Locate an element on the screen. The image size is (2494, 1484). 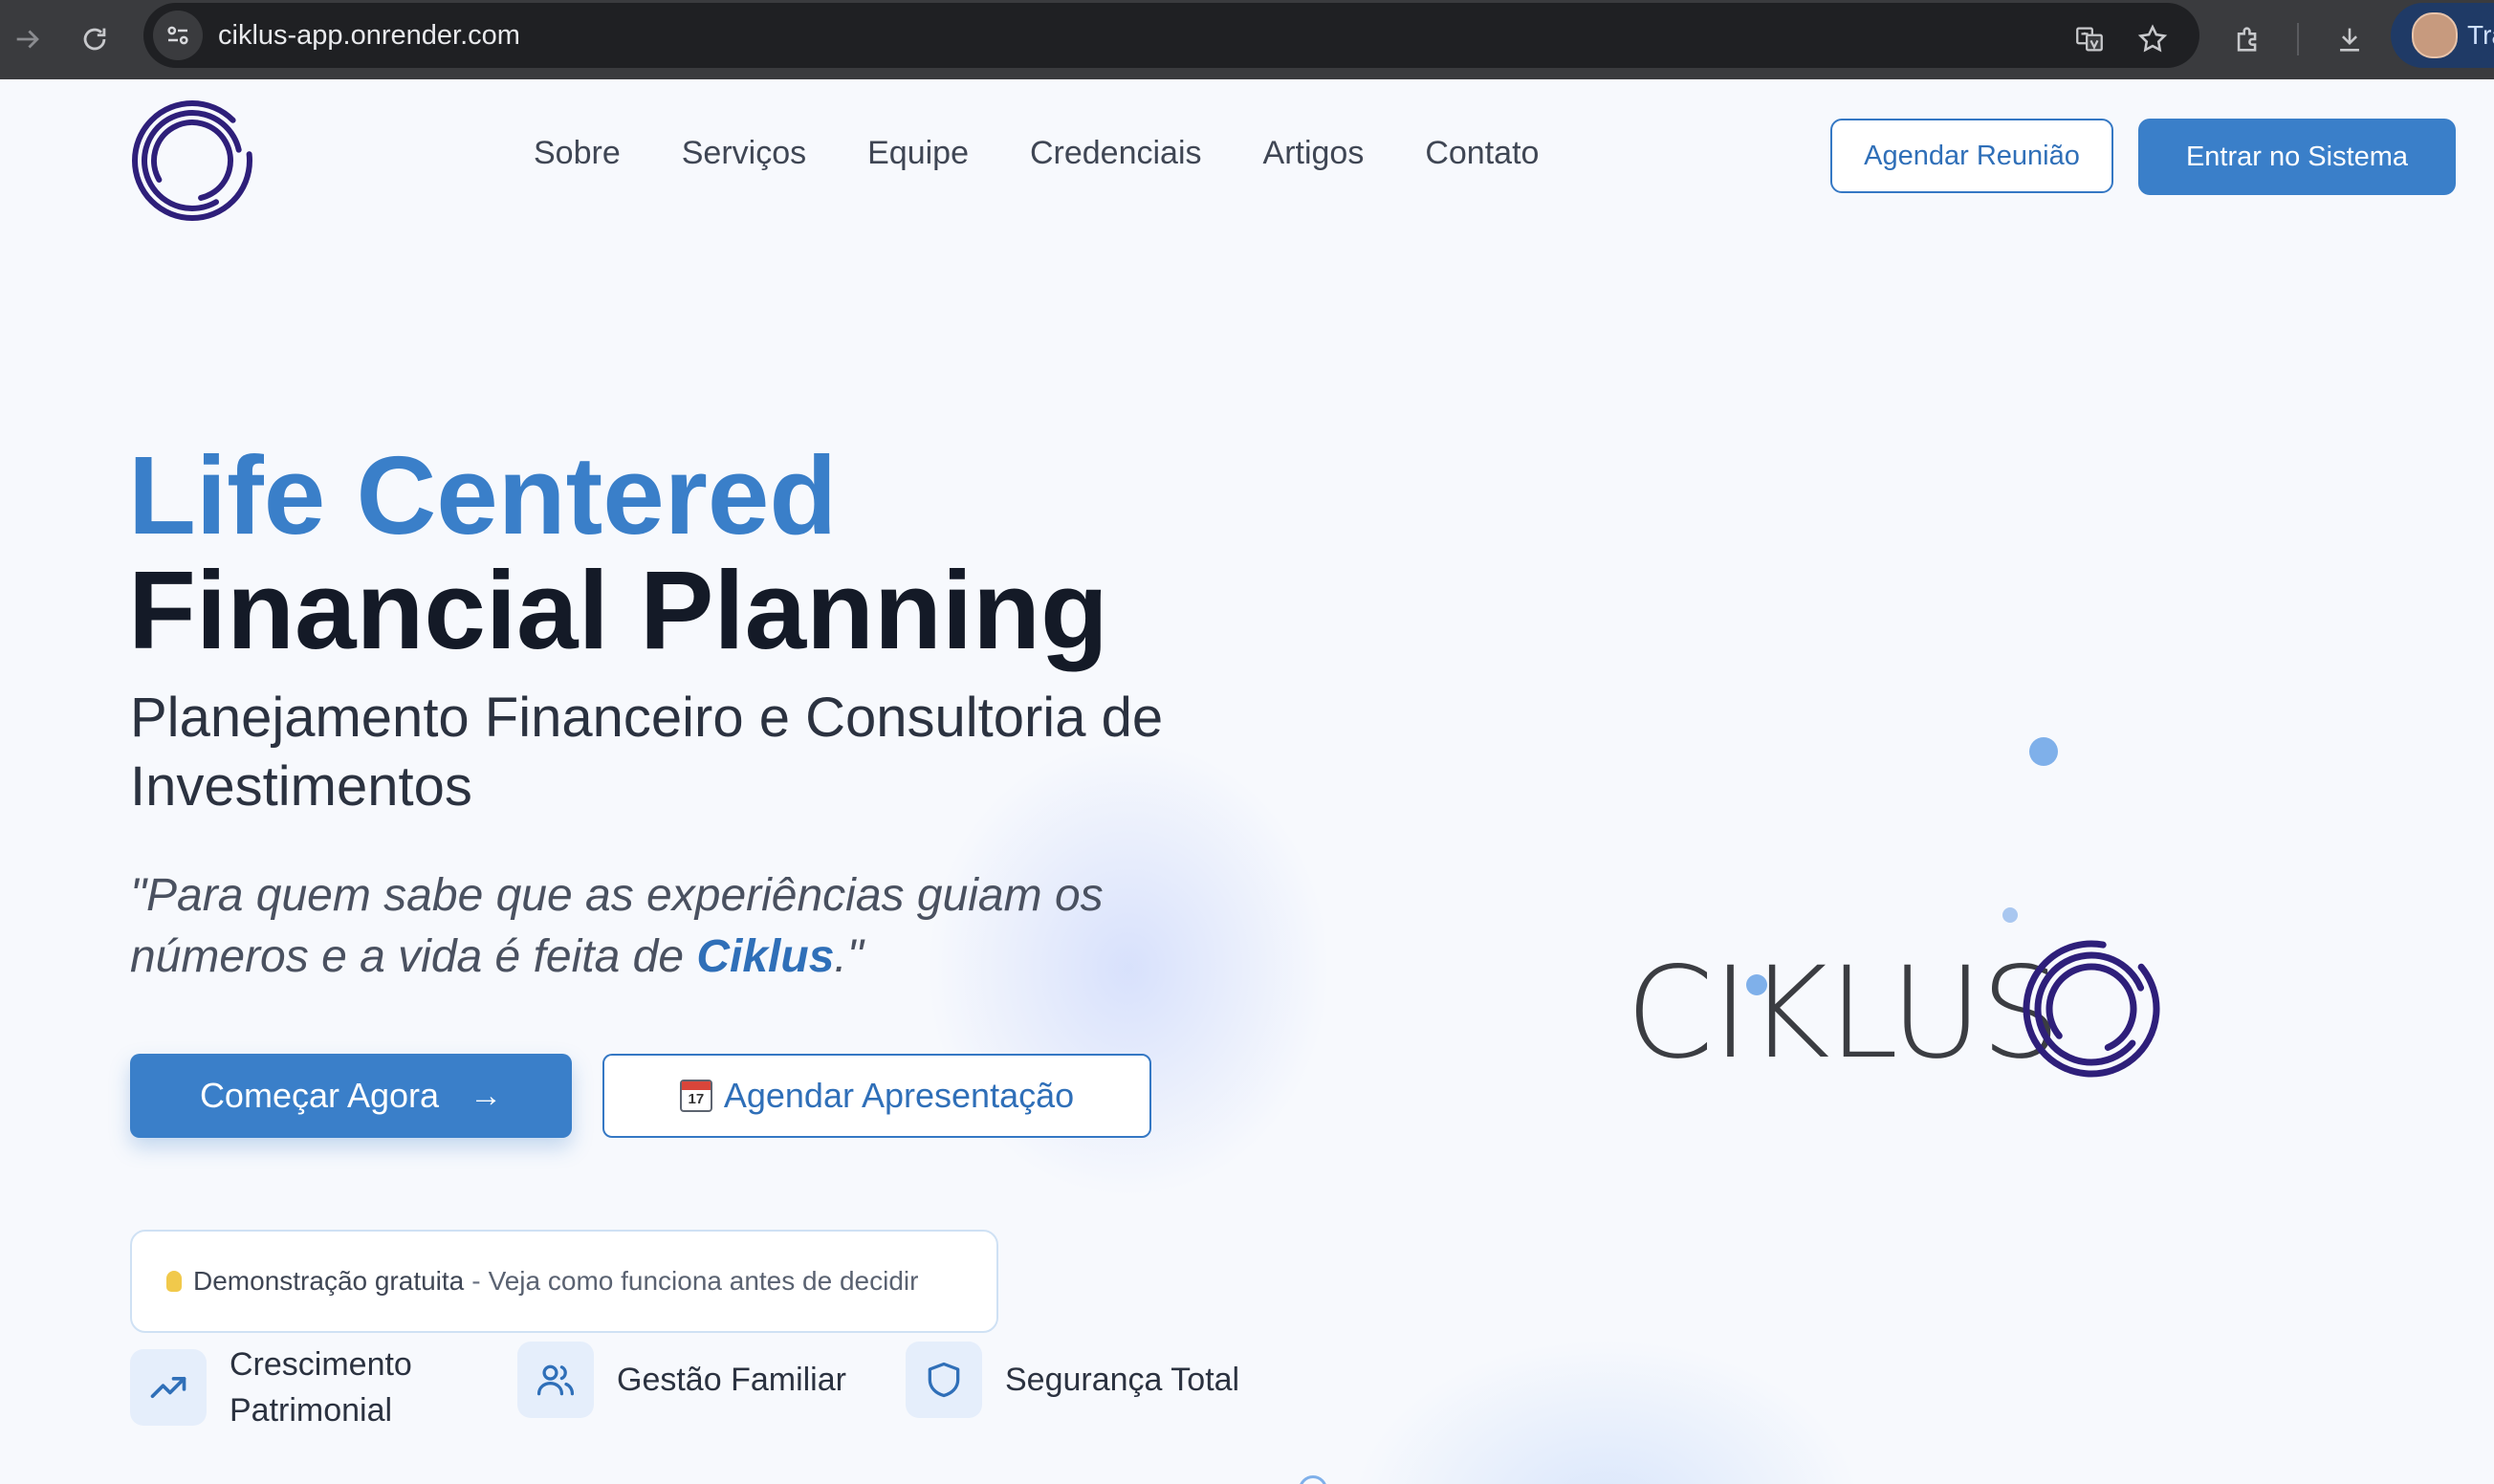
nav-contato: Contato is located at coordinates (1482, 153).